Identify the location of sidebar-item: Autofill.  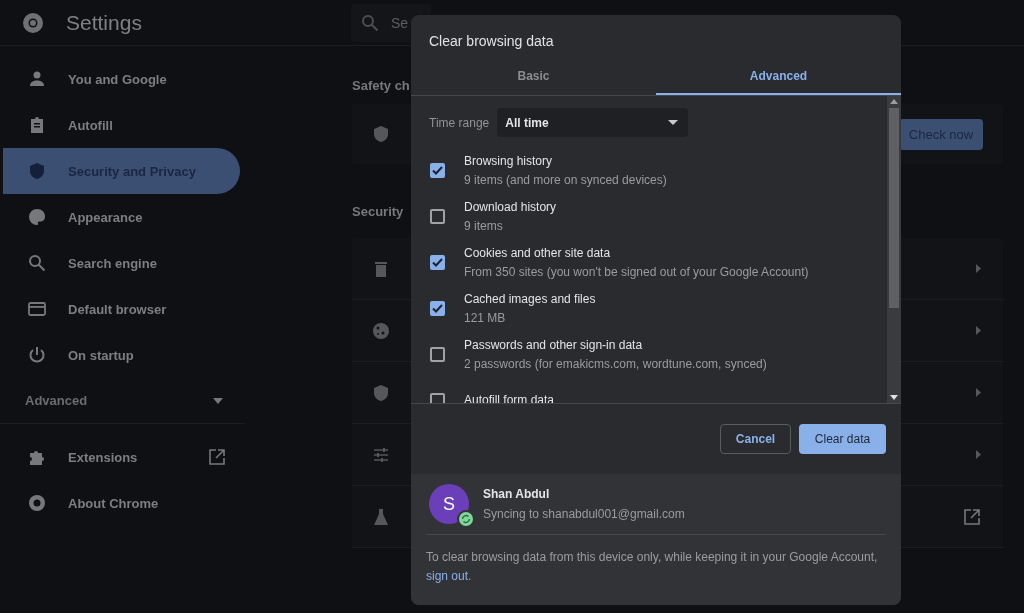
(121, 125).